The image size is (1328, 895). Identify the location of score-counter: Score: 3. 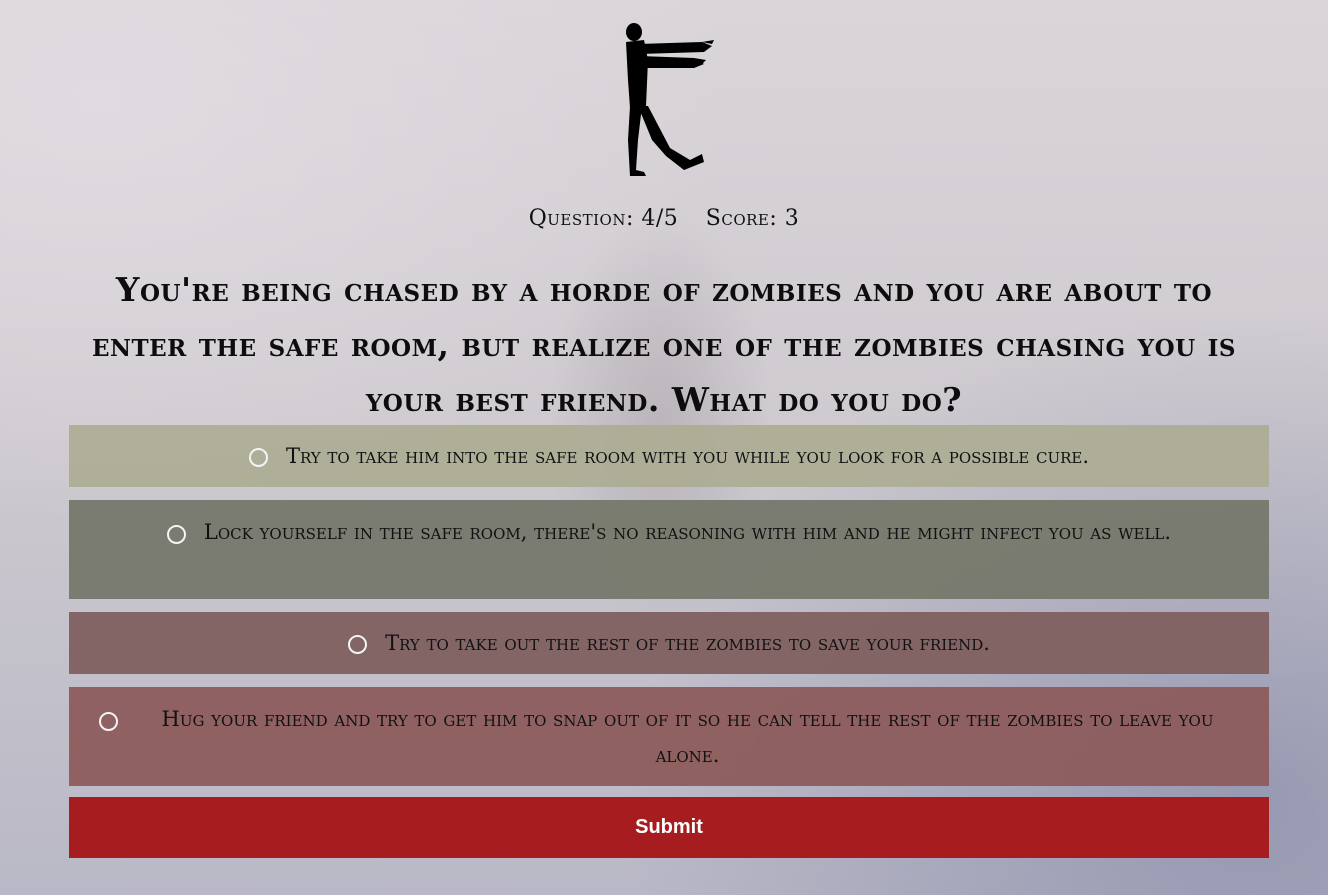
(752, 218).